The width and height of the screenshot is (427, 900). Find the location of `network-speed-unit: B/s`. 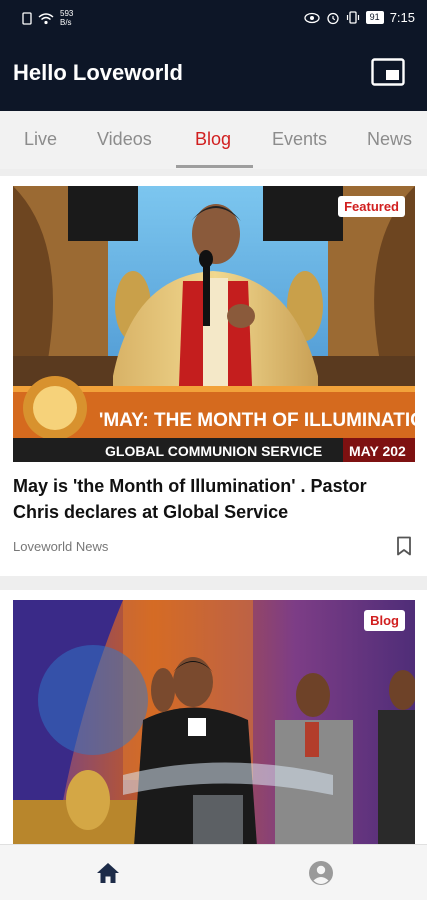

network-speed-unit: B/s is located at coordinates (66, 22).